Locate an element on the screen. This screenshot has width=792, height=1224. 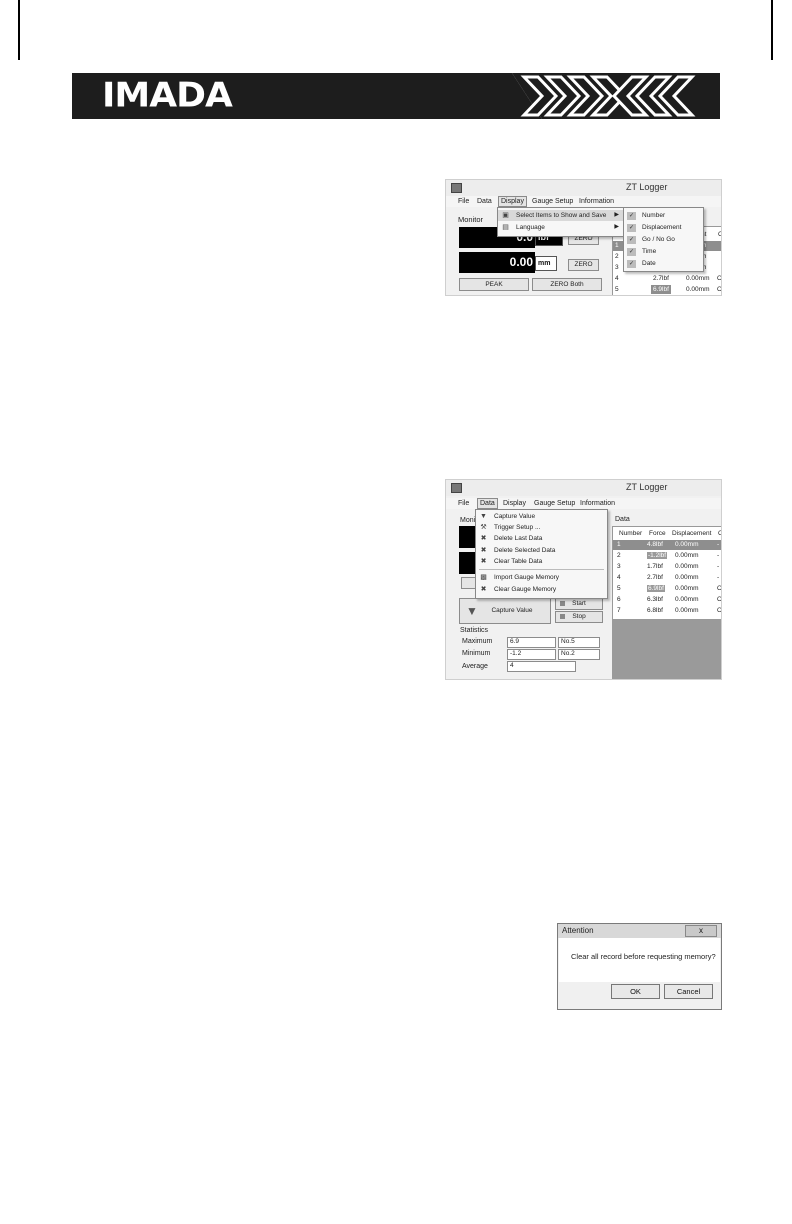
submenu-item-displacement: ✓ Displacement is located at coordinates (663, 227).